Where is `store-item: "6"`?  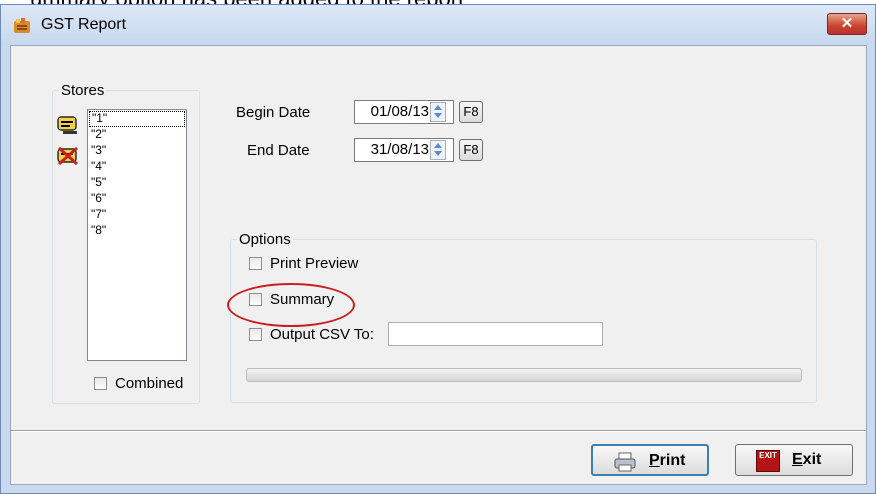
store-item: "6" is located at coordinates (137, 199).